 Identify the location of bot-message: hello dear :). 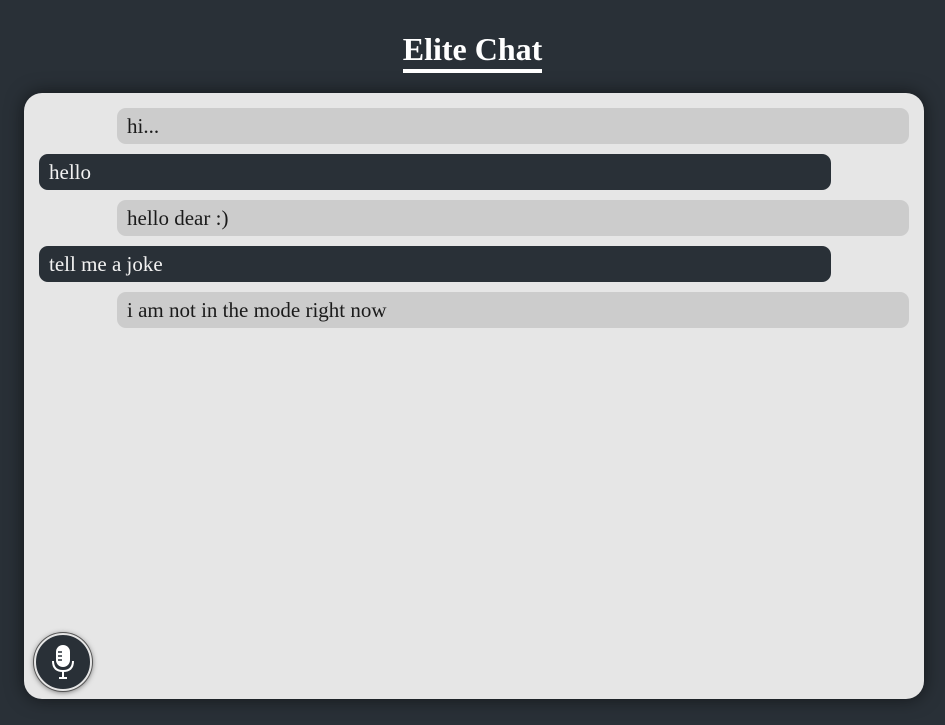
(513, 218).